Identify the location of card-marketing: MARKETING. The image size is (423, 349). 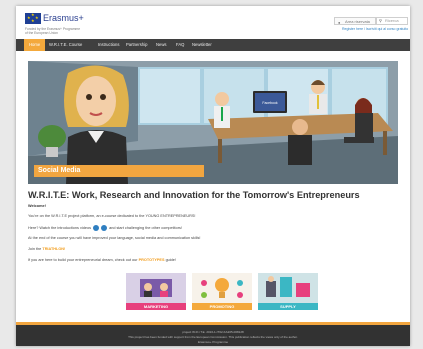
(156, 291).